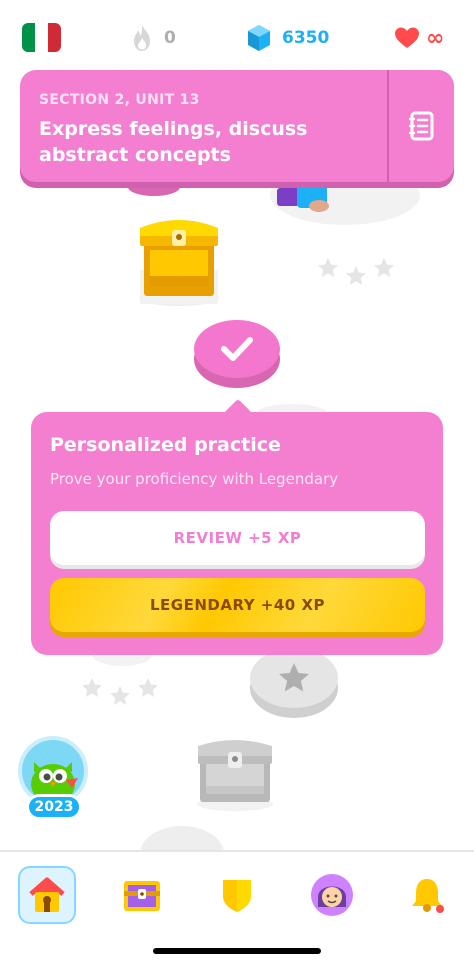 The height and width of the screenshot is (963, 474). I want to click on locked-lesson-node, so click(294, 683).